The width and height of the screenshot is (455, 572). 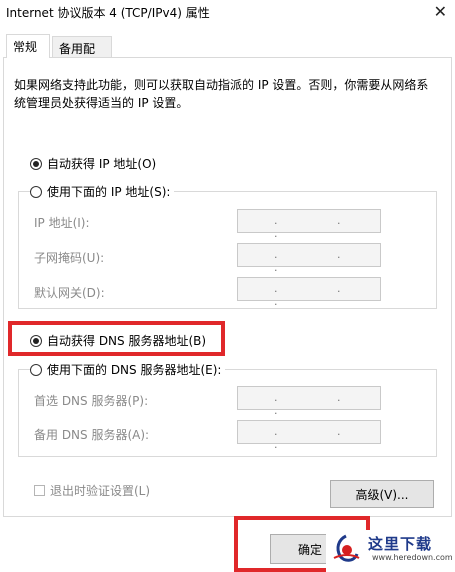 I want to click on subnet-mask-value: . . ., so click(x=321, y=261).